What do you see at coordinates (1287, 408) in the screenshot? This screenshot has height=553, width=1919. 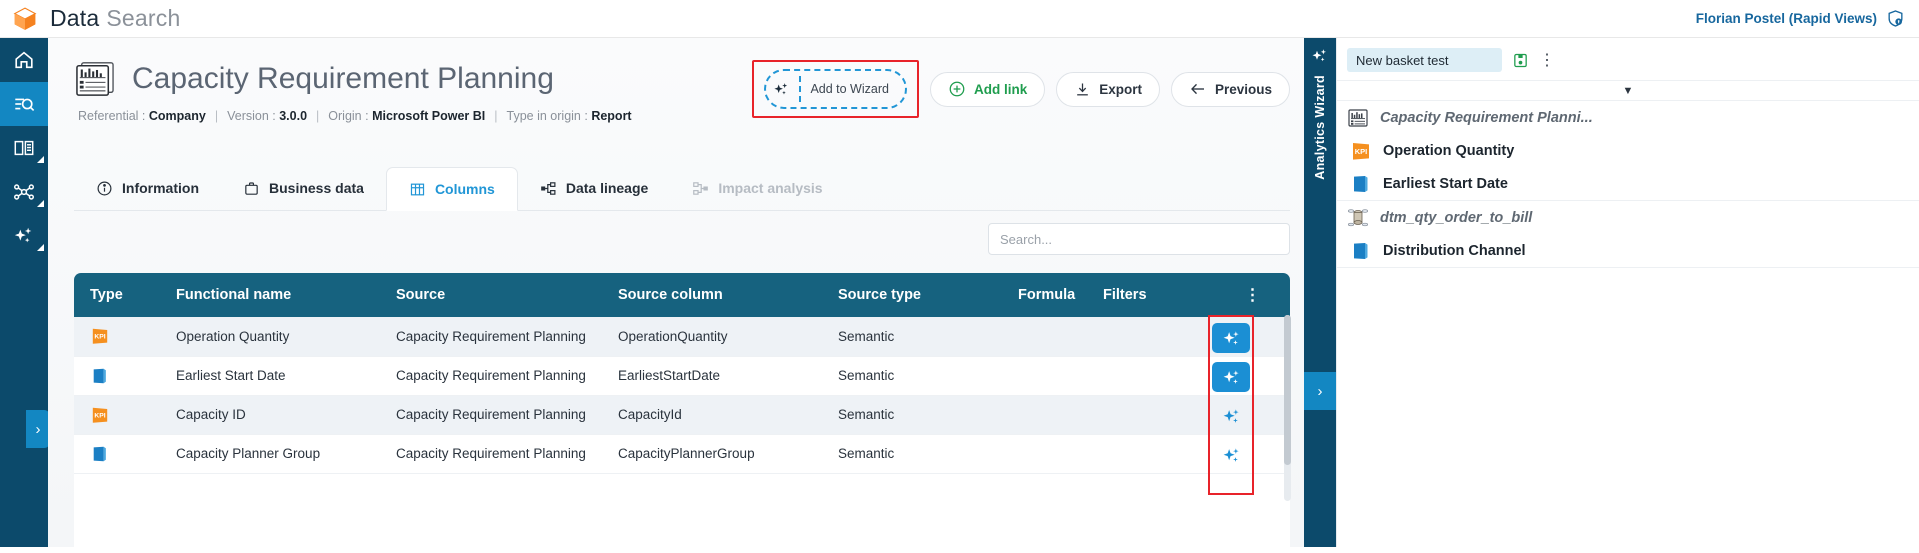 I see `table-scrollbar` at bounding box center [1287, 408].